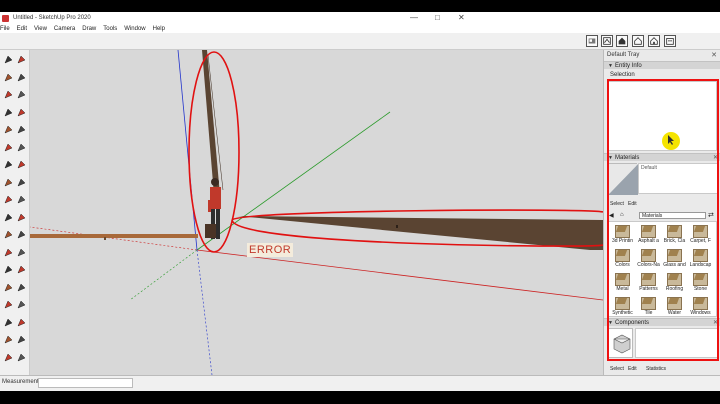 The height and width of the screenshot is (404, 720). I want to click on window-title: Untitled - SketchUp Pro 2020, so click(52, 18).